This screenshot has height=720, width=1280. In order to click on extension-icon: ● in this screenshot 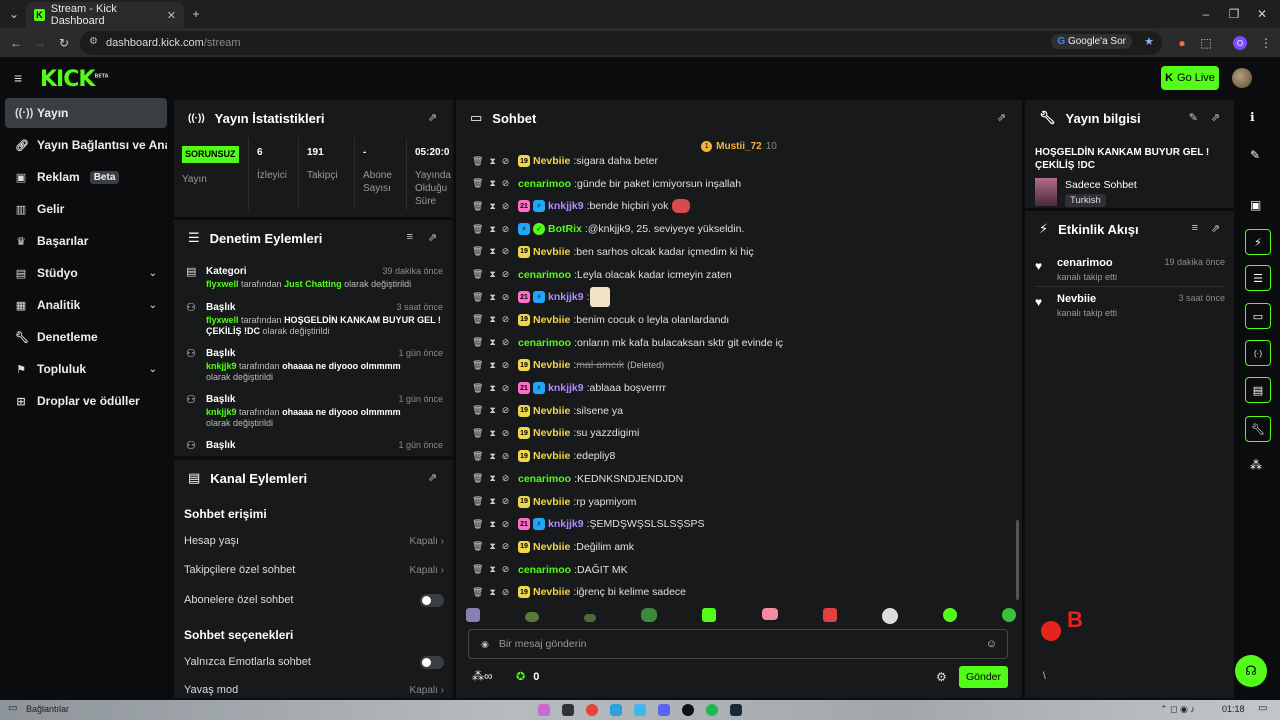, I will do `click(1182, 43)`.